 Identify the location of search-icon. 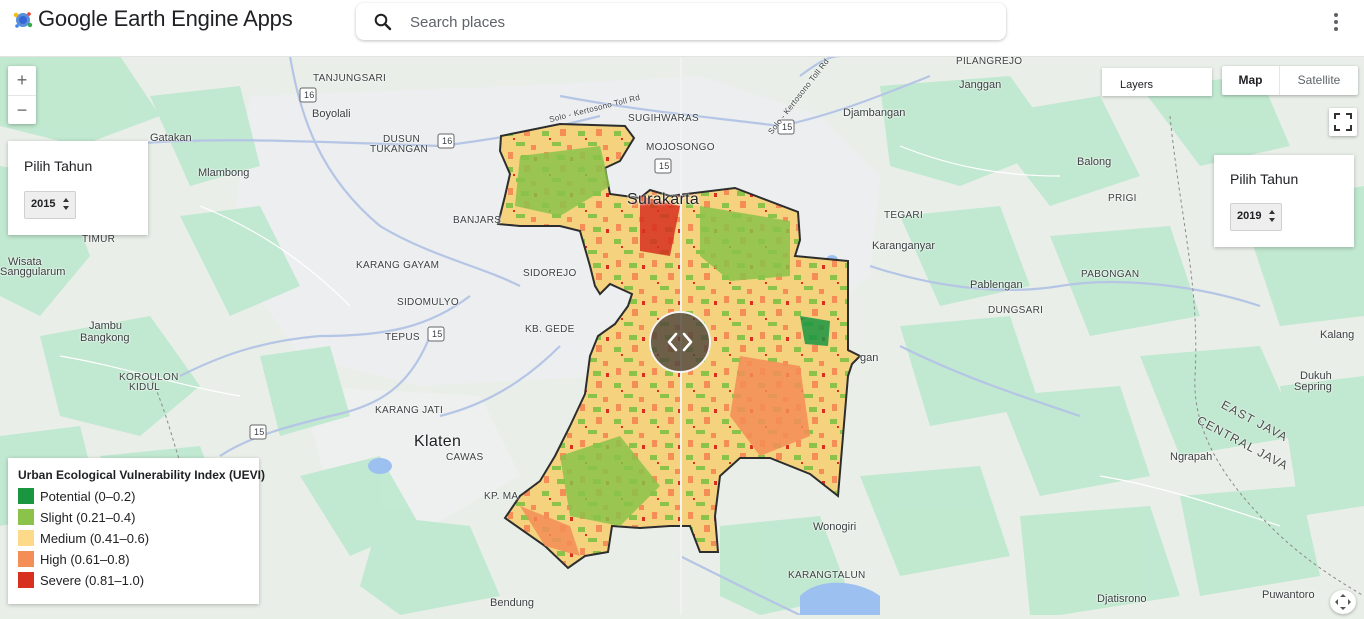
(383, 22).